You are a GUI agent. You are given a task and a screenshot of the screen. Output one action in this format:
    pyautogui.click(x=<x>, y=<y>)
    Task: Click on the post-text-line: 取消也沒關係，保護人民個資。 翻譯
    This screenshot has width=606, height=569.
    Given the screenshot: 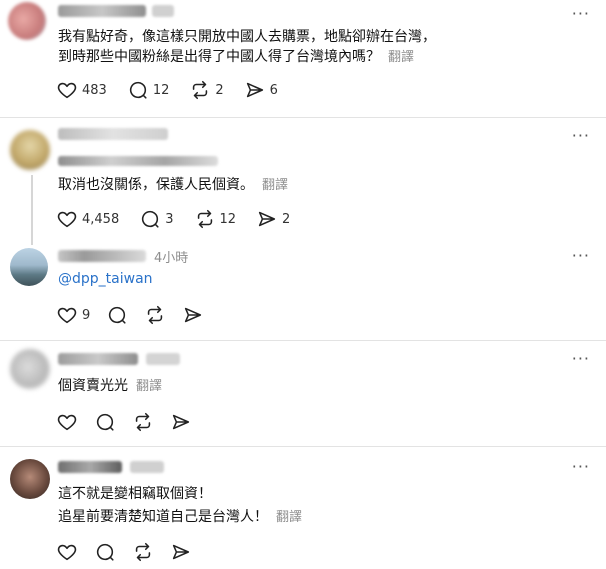 What is the action you would take?
    pyautogui.click(x=173, y=185)
    